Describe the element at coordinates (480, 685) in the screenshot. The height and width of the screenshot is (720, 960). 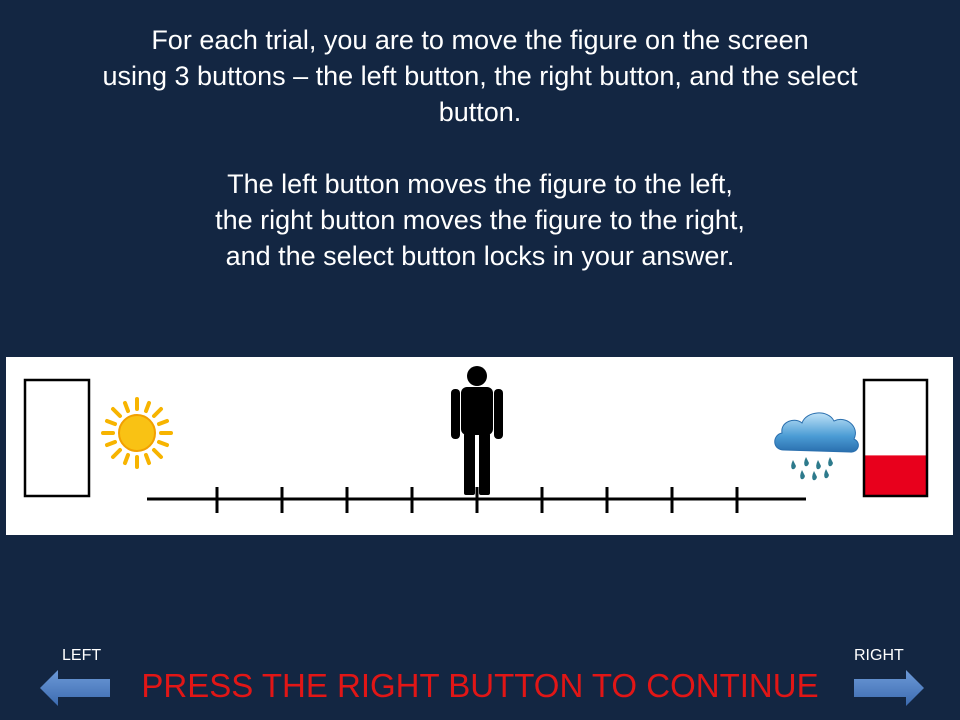
I see `continue-prompt: PRESS THE RIGHT BUTTON TO CONTINUE` at that location.